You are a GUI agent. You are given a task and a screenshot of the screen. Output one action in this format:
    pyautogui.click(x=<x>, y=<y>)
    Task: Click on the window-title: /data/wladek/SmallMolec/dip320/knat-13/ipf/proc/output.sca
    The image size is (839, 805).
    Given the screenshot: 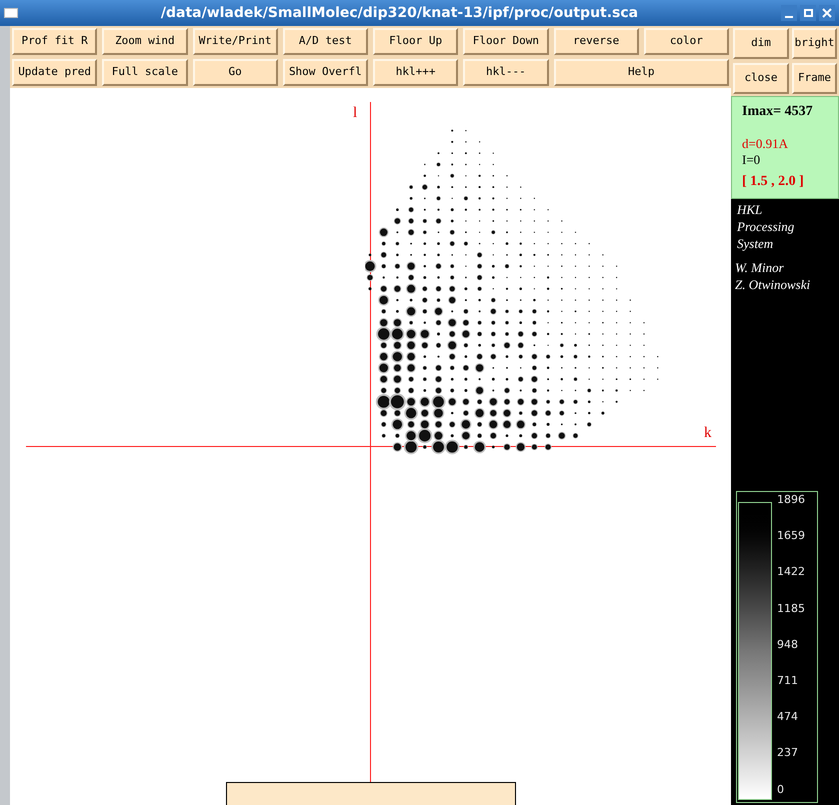 What is the action you would take?
    pyautogui.click(x=400, y=13)
    